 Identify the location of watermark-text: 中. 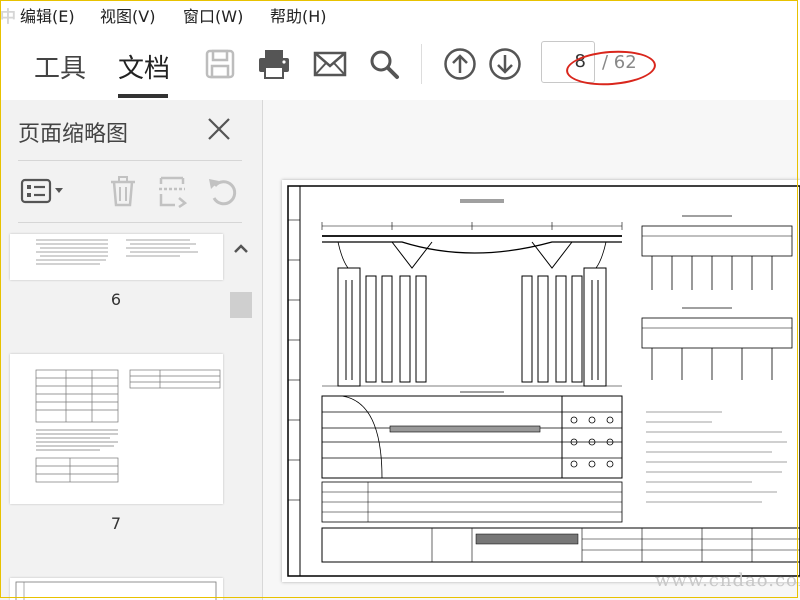
(8, 16).